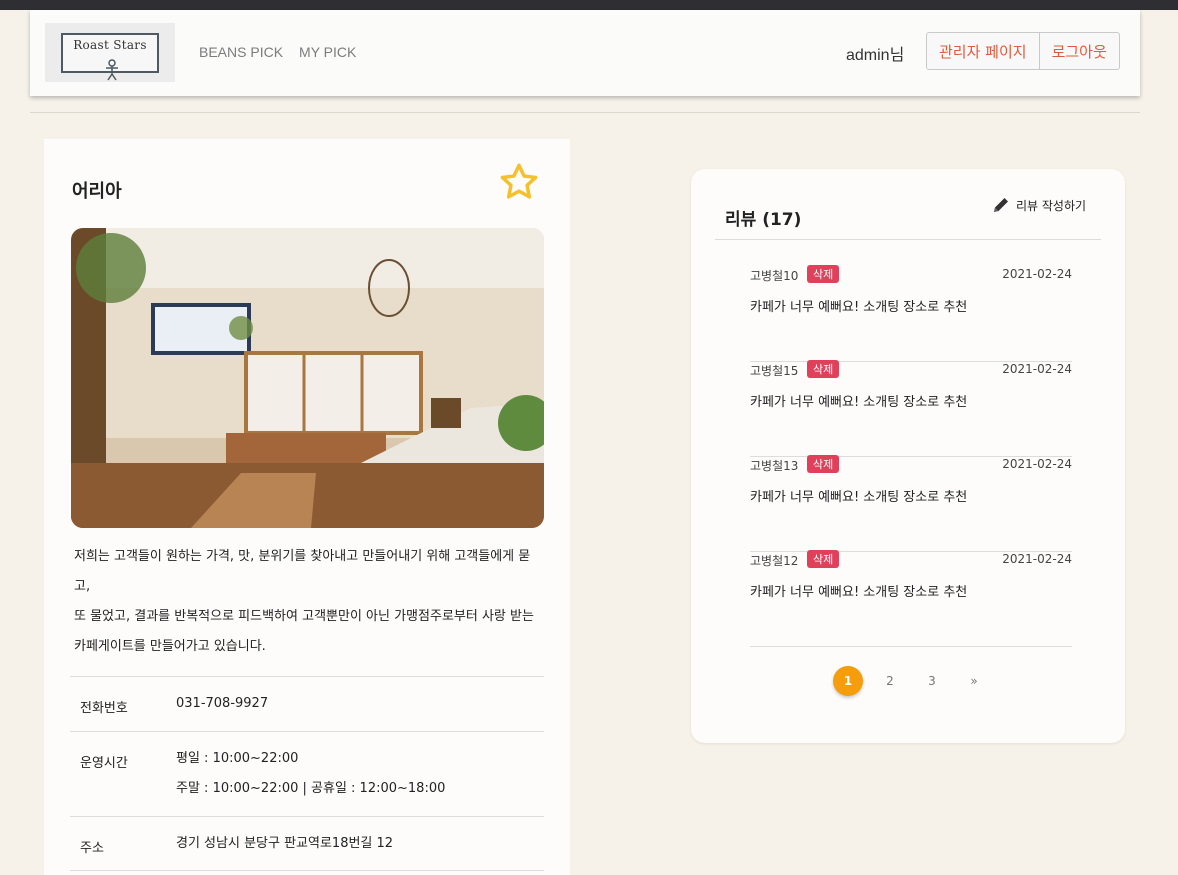  What do you see at coordinates (1001, 205) in the screenshot?
I see `pencil-icon` at bounding box center [1001, 205].